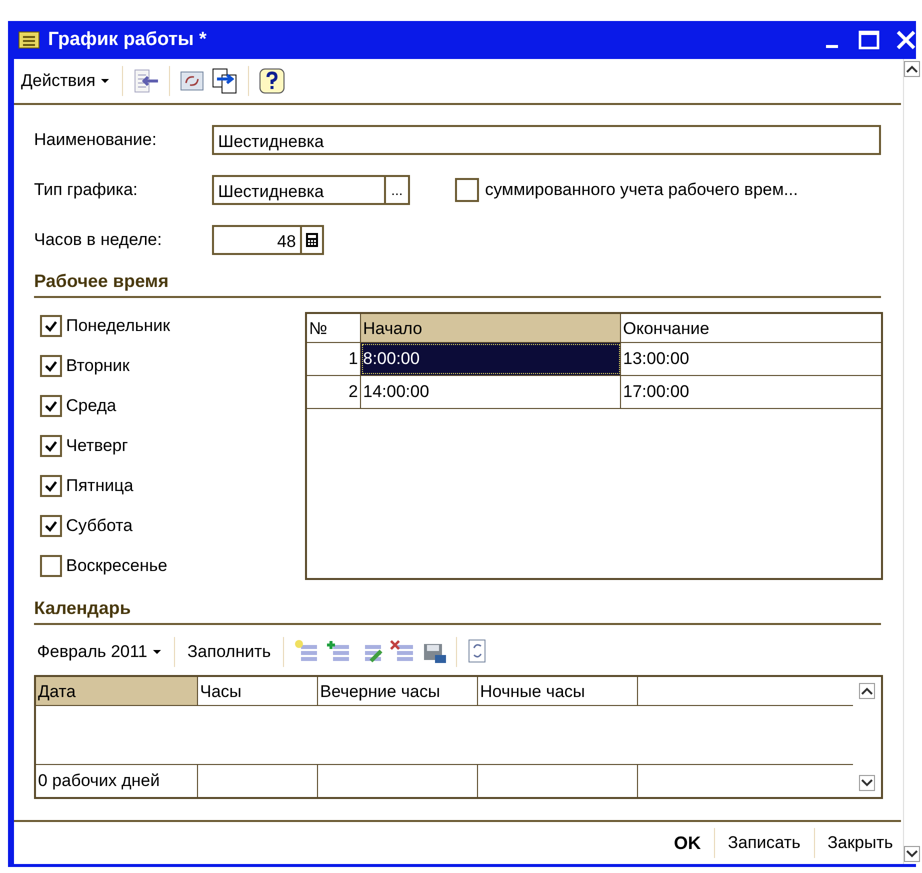 The width and height of the screenshot is (922, 873). Describe the element at coordinates (457, 611) in the screenshot. I see `section-title: Календарь` at that location.